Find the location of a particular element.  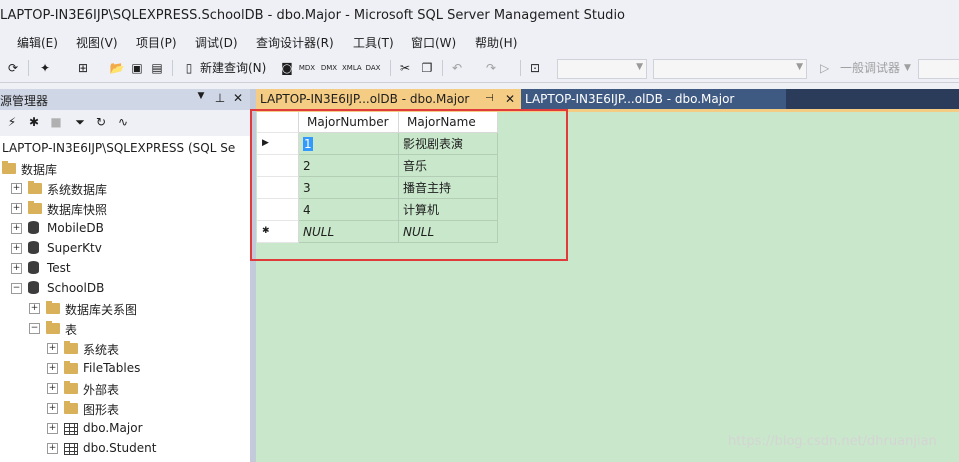

tree-item-label: 图形表 is located at coordinates (101, 410).